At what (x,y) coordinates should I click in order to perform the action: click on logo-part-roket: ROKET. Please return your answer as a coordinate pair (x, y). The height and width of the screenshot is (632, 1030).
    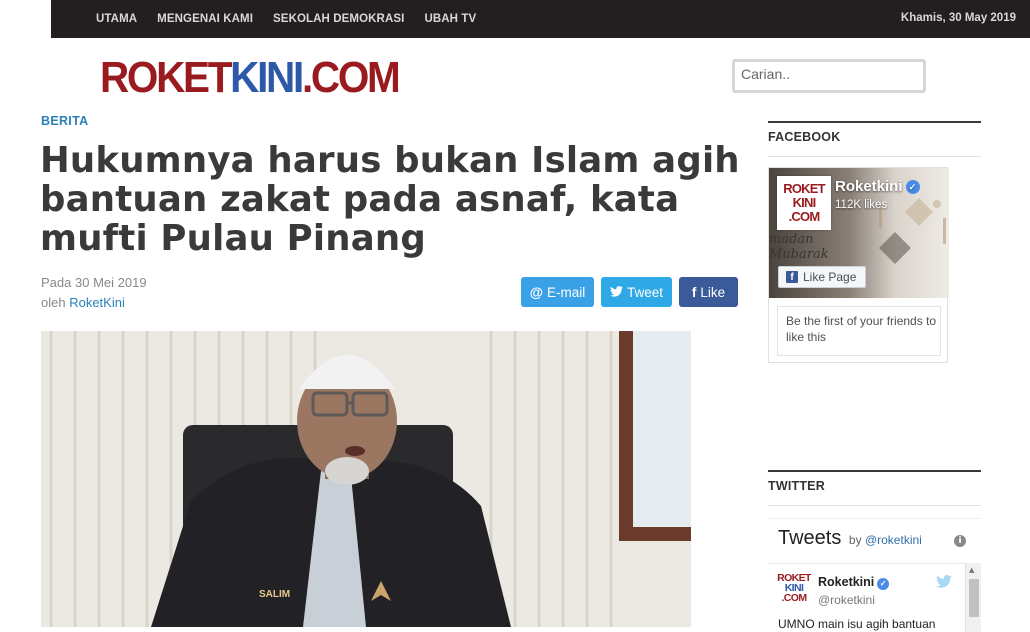
    Looking at the image, I should click on (166, 77).